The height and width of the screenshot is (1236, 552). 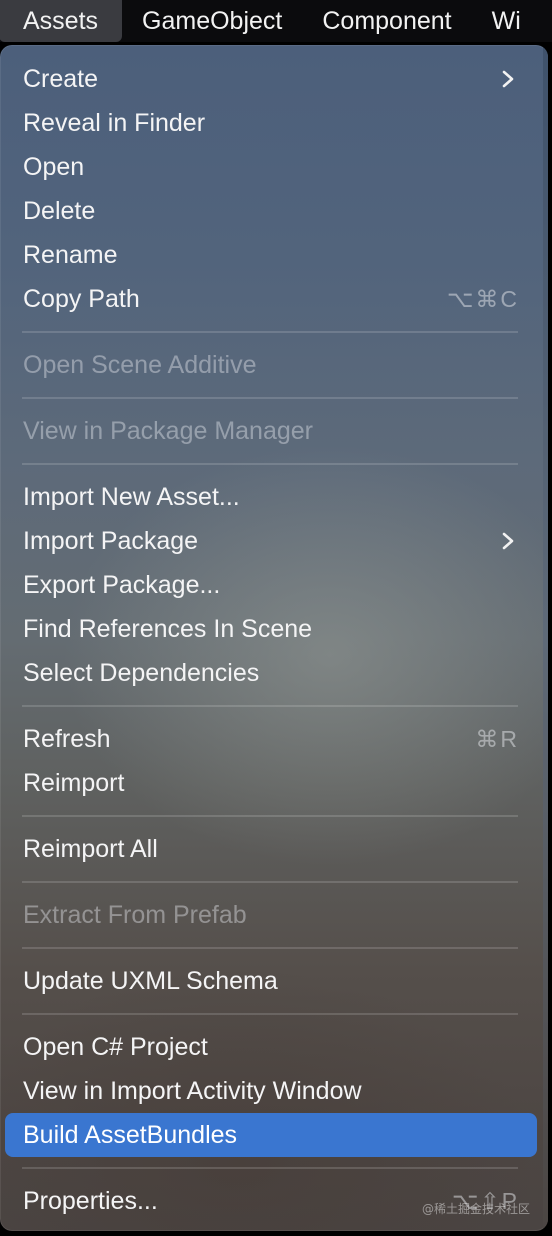 What do you see at coordinates (59, 210) in the screenshot?
I see `menu-item-label: Delete` at bounding box center [59, 210].